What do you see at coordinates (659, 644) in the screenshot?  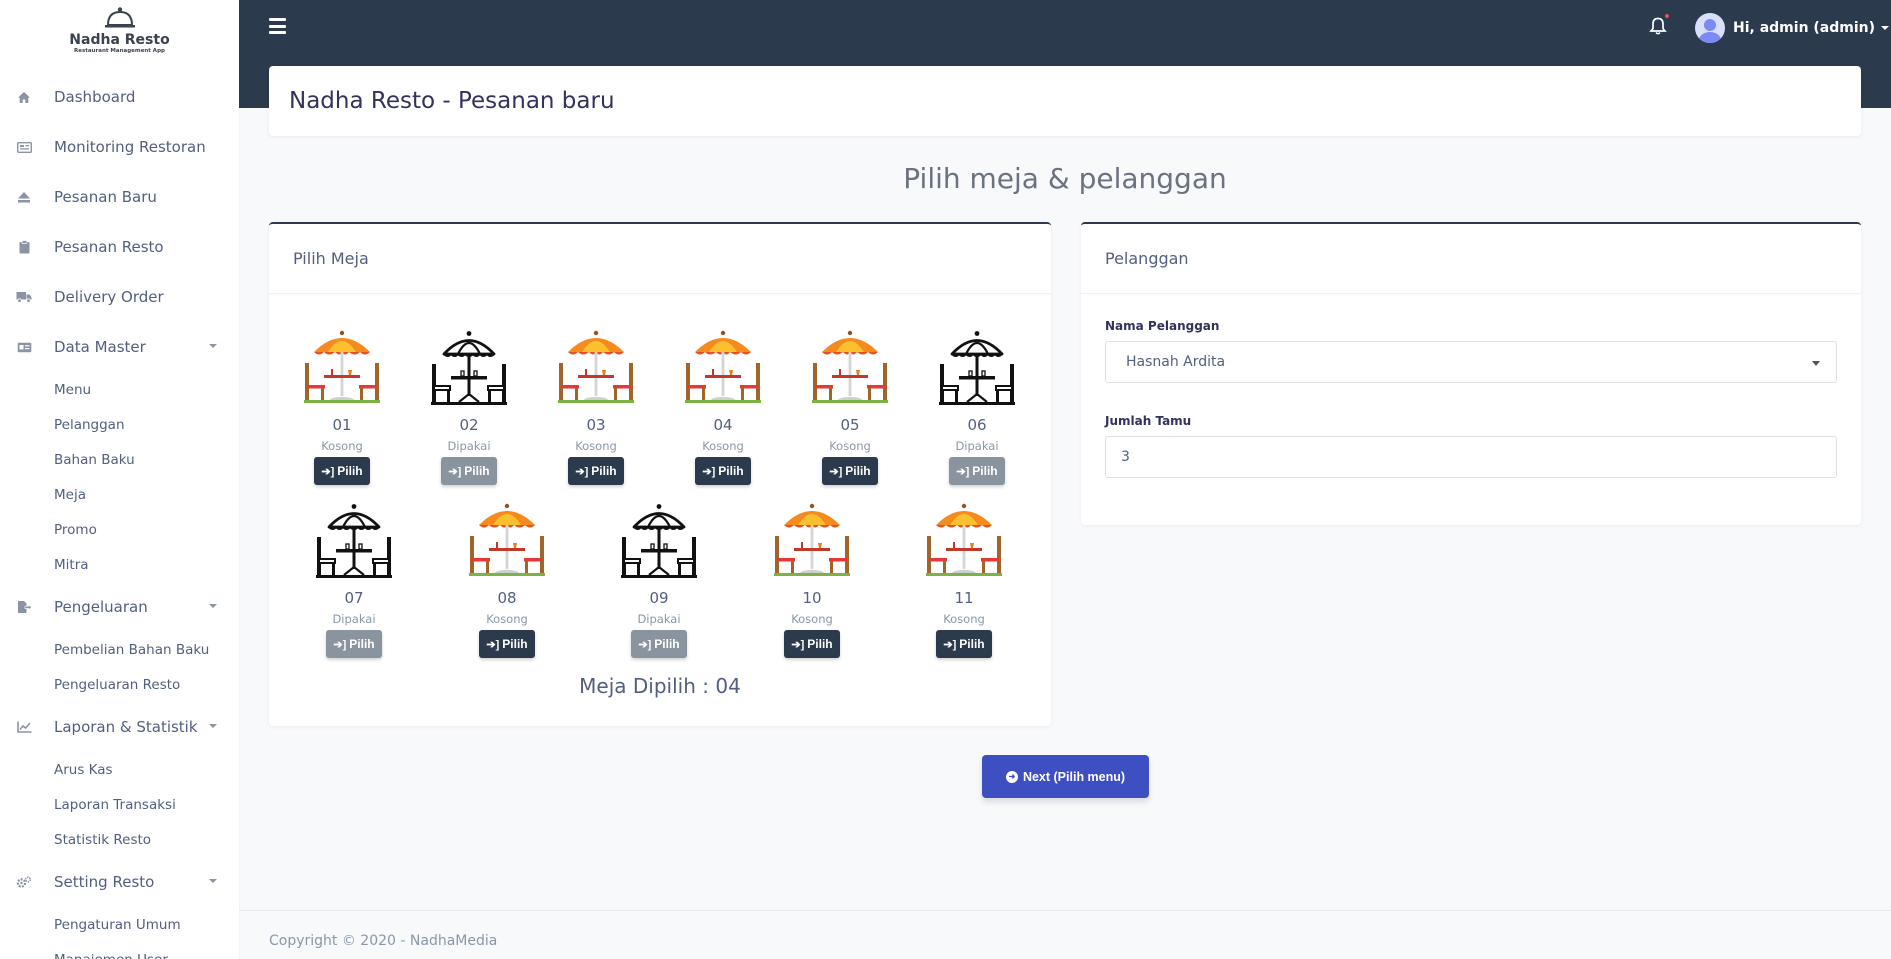 I see `pilih-button-09: ➔] Pilih` at bounding box center [659, 644].